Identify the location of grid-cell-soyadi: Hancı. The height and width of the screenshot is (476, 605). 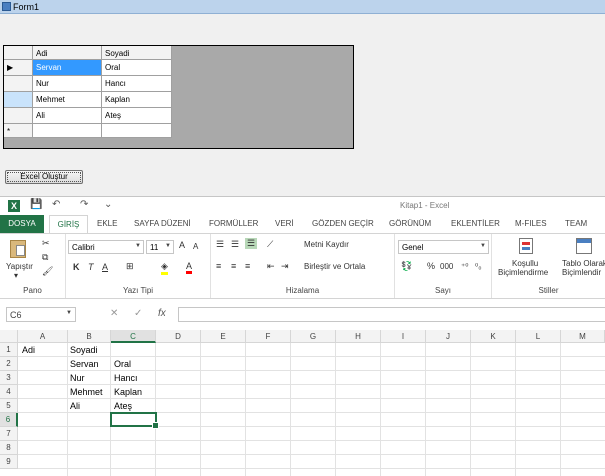
(137, 84).